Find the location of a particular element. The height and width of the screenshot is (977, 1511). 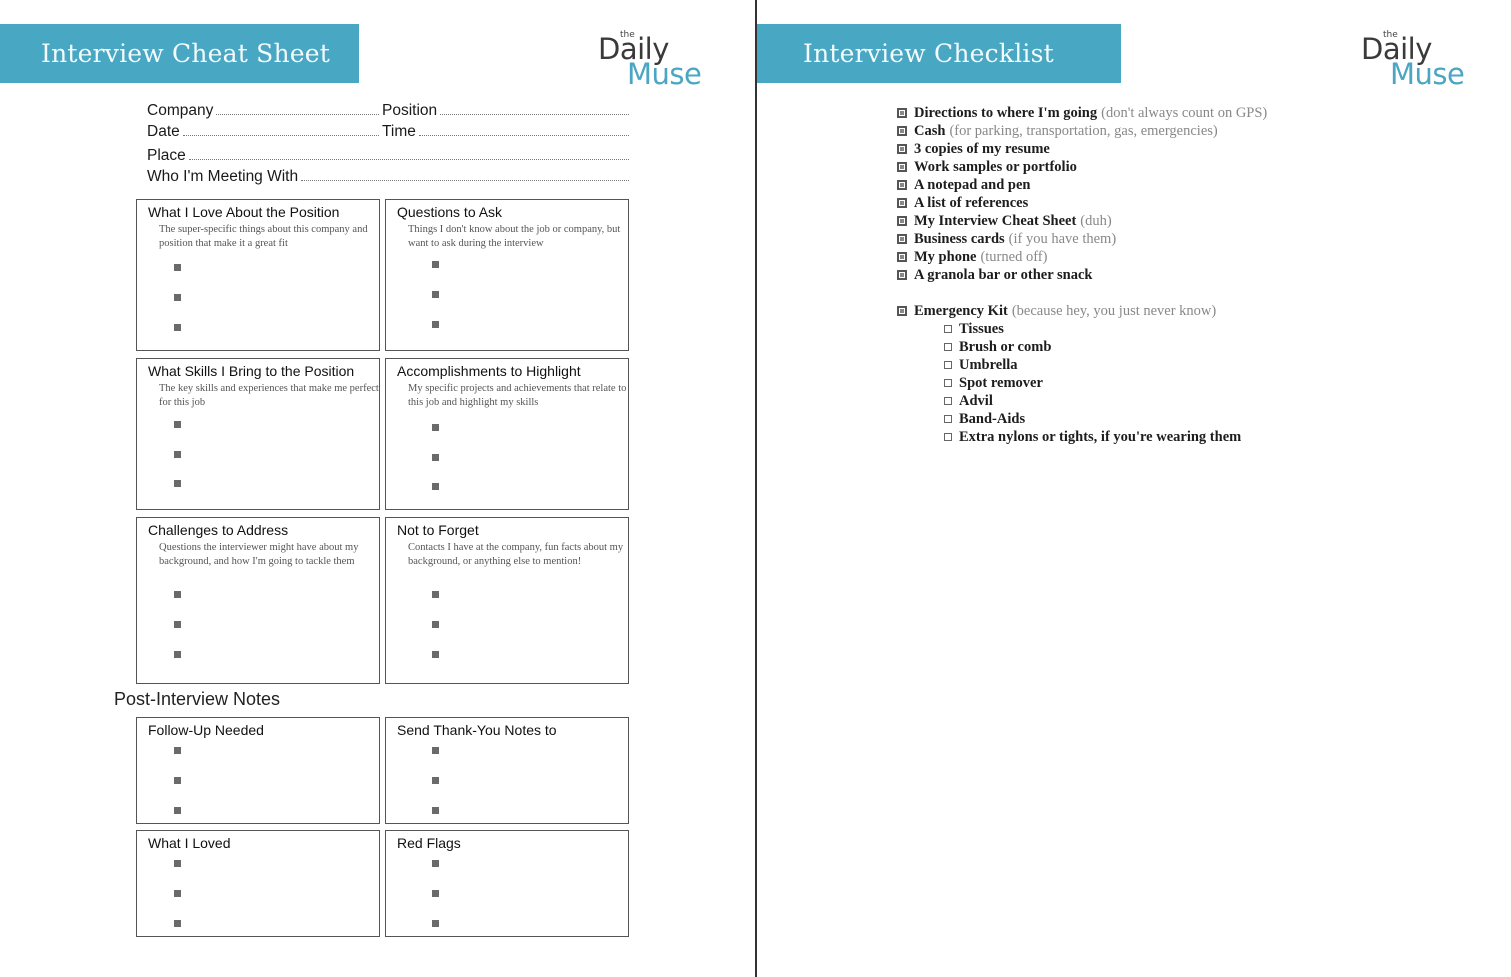

section-title: Accomplishments to Highlight is located at coordinates (489, 371).